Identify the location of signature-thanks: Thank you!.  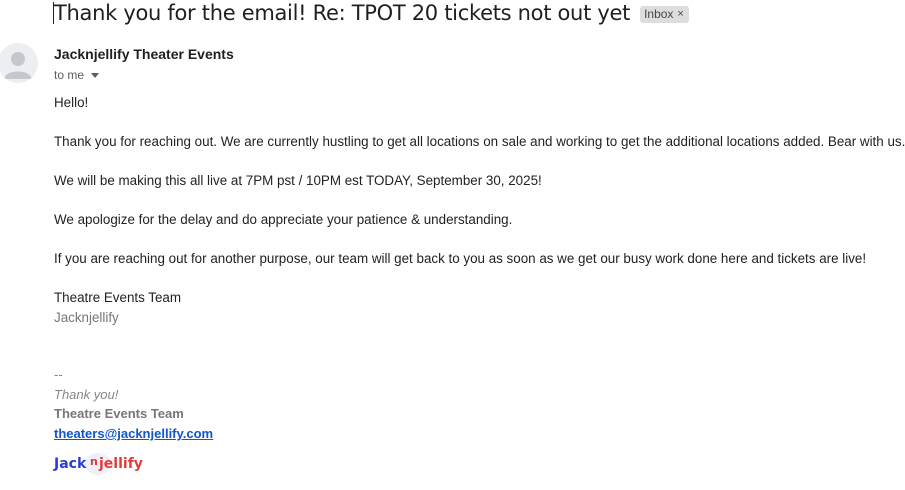
(86, 394).